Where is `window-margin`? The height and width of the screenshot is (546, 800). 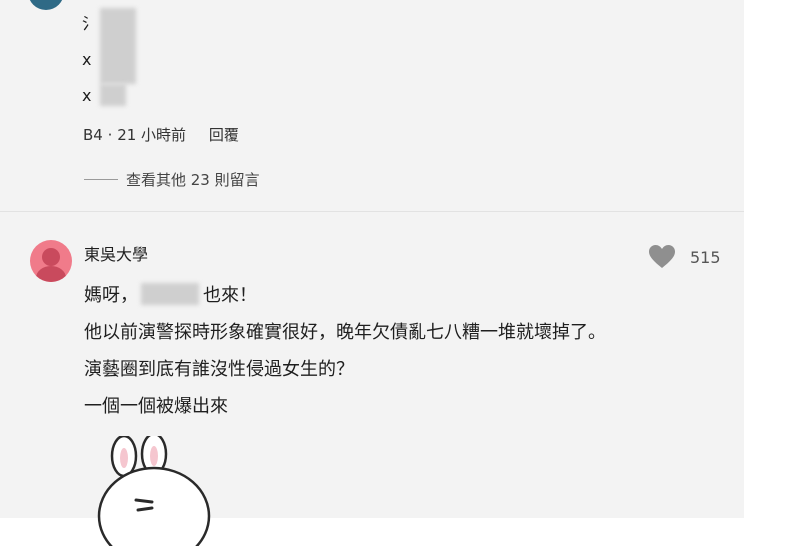
window-margin is located at coordinates (772, 259).